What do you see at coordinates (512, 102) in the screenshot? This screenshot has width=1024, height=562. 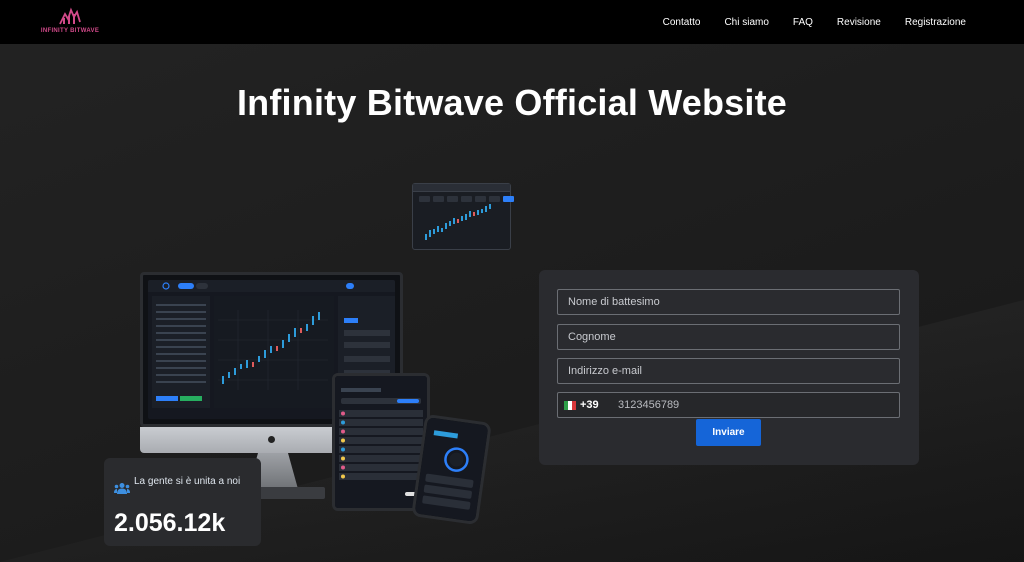 I see `page-title: Infinity Bitwave Official Website` at bounding box center [512, 102].